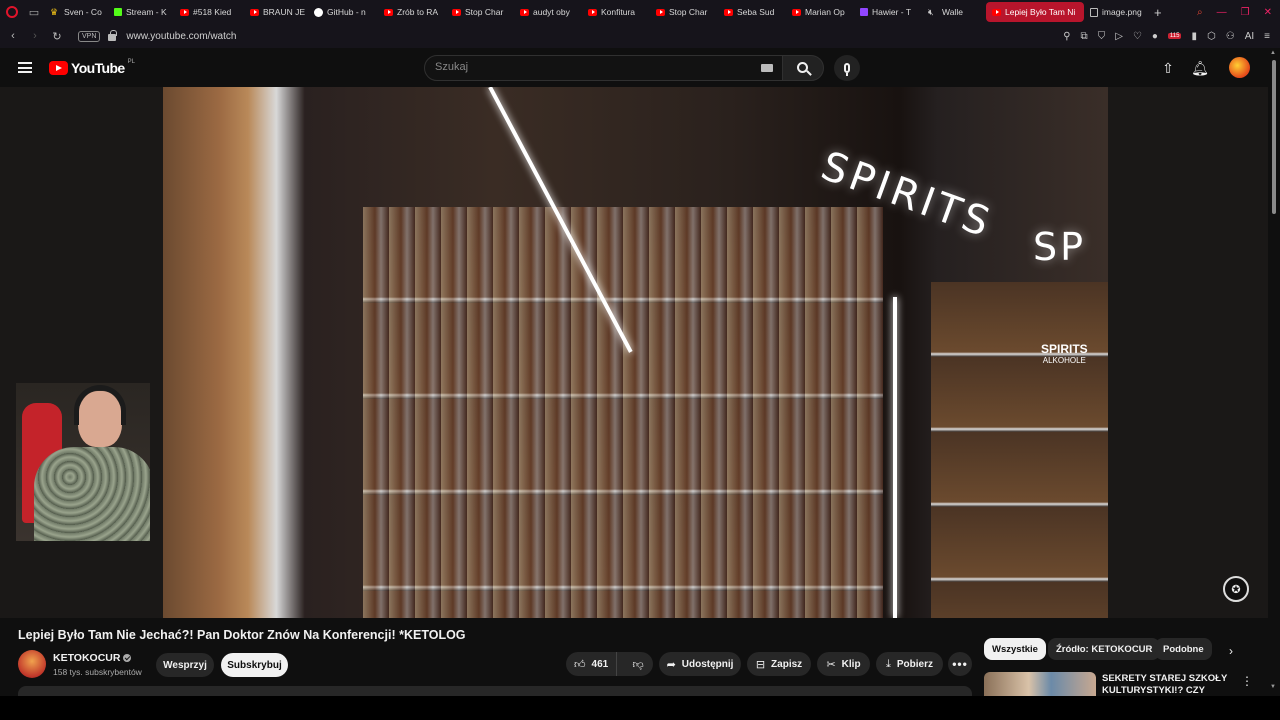  What do you see at coordinates (1119, 36) in the screenshot?
I see `player-icon: ▷` at bounding box center [1119, 36].